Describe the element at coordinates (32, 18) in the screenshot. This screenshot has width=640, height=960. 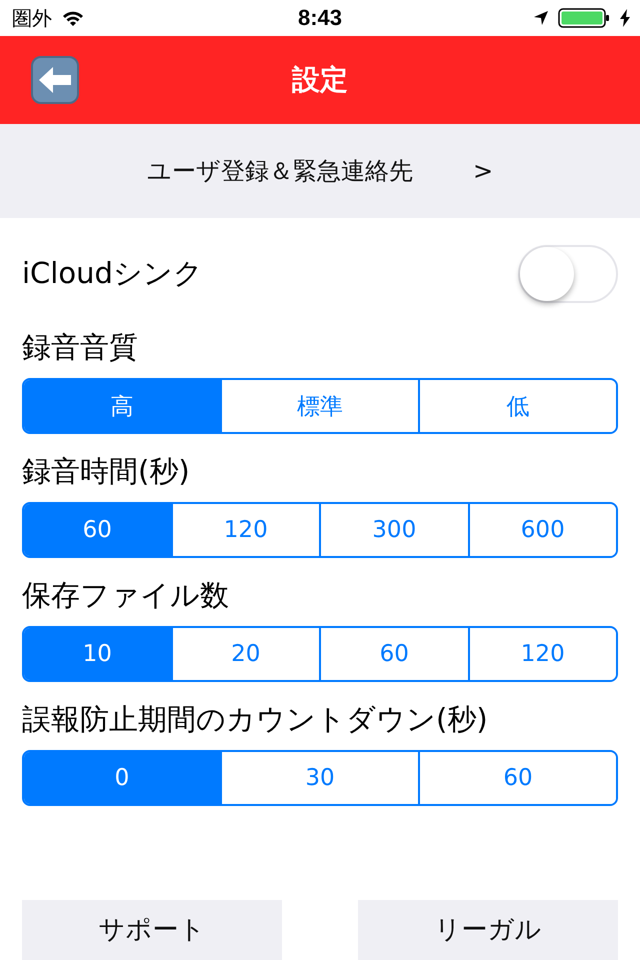
I see `carrier-text: 圏外` at that location.